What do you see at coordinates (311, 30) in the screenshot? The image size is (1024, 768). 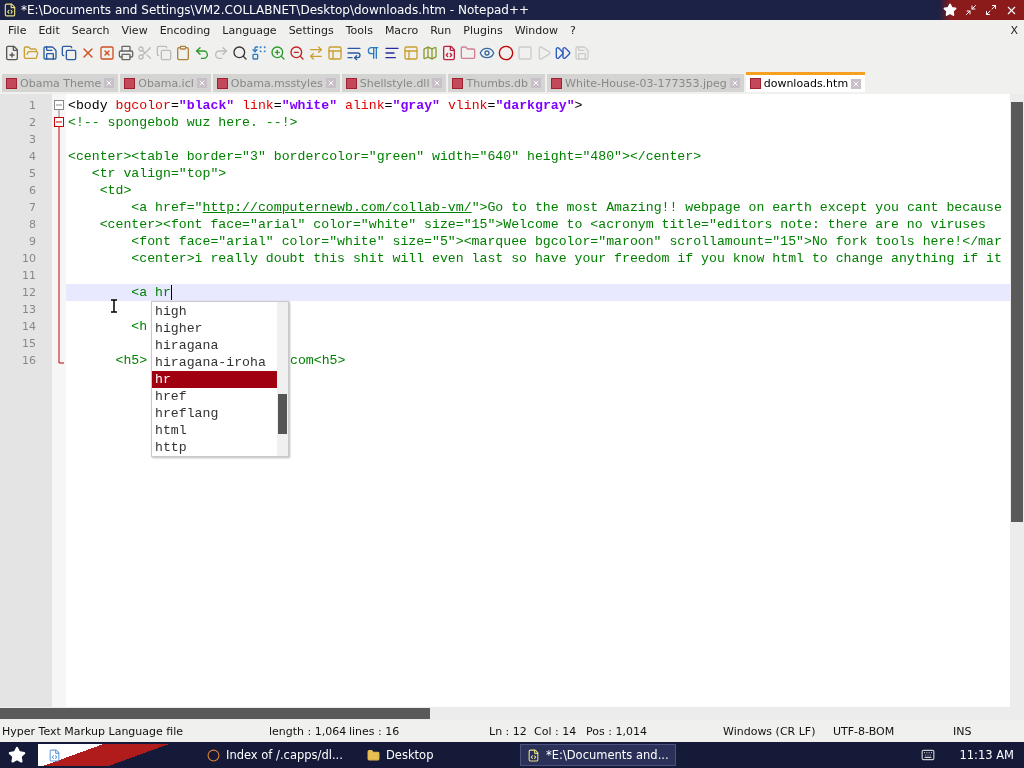 I see `menu-item: Settings` at bounding box center [311, 30].